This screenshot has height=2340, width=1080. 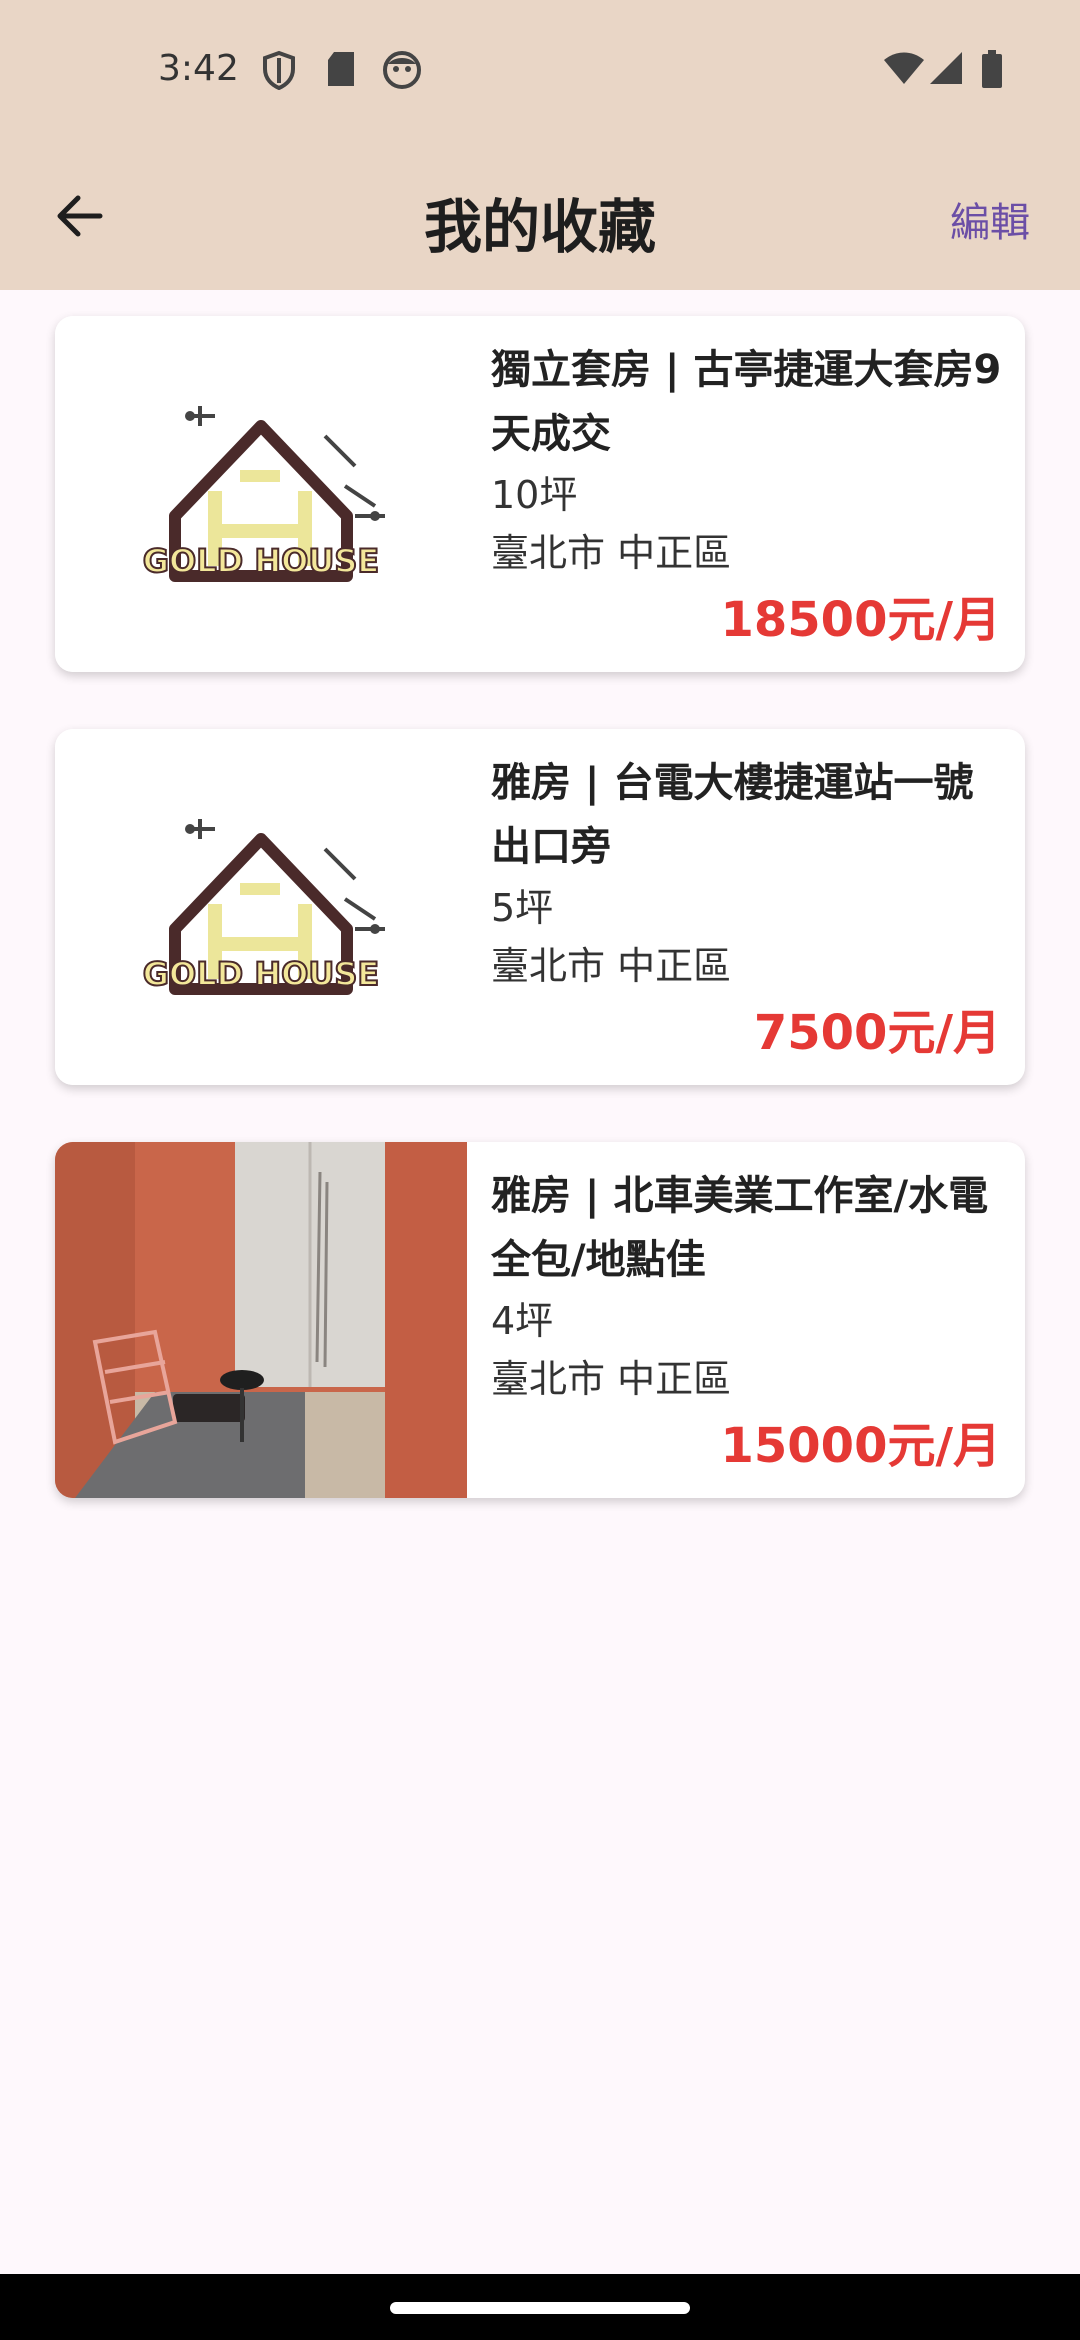 What do you see at coordinates (904, 68) in the screenshot?
I see `wifi-icon` at bounding box center [904, 68].